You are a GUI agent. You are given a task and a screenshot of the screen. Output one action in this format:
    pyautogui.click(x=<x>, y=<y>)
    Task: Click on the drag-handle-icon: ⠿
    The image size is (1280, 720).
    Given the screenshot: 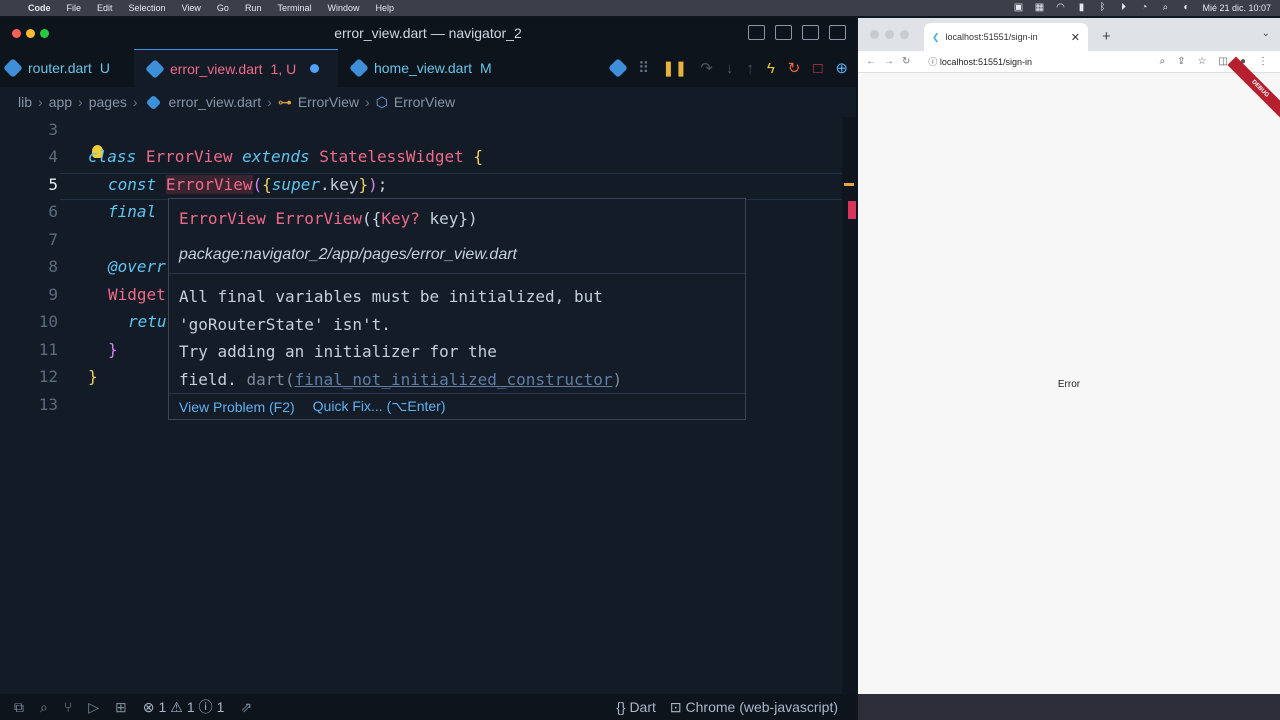 What is the action you would take?
    pyautogui.click(x=643, y=68)
    